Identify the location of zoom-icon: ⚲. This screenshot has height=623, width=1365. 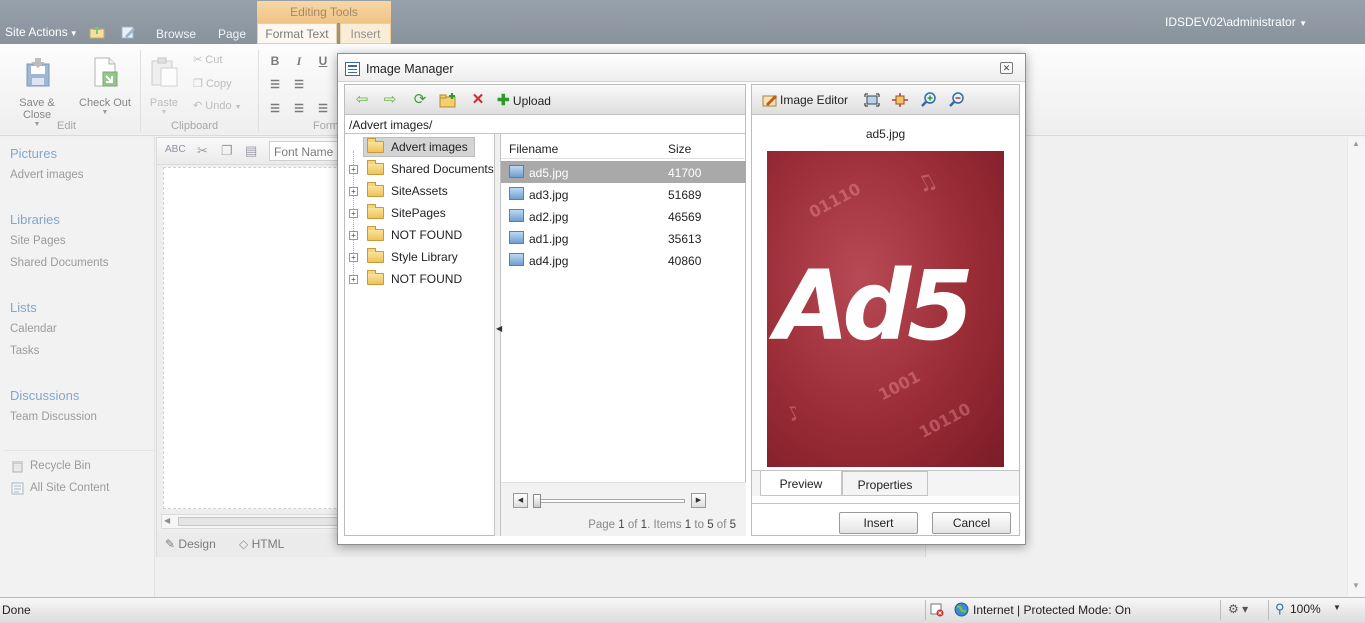
(1280, 608).